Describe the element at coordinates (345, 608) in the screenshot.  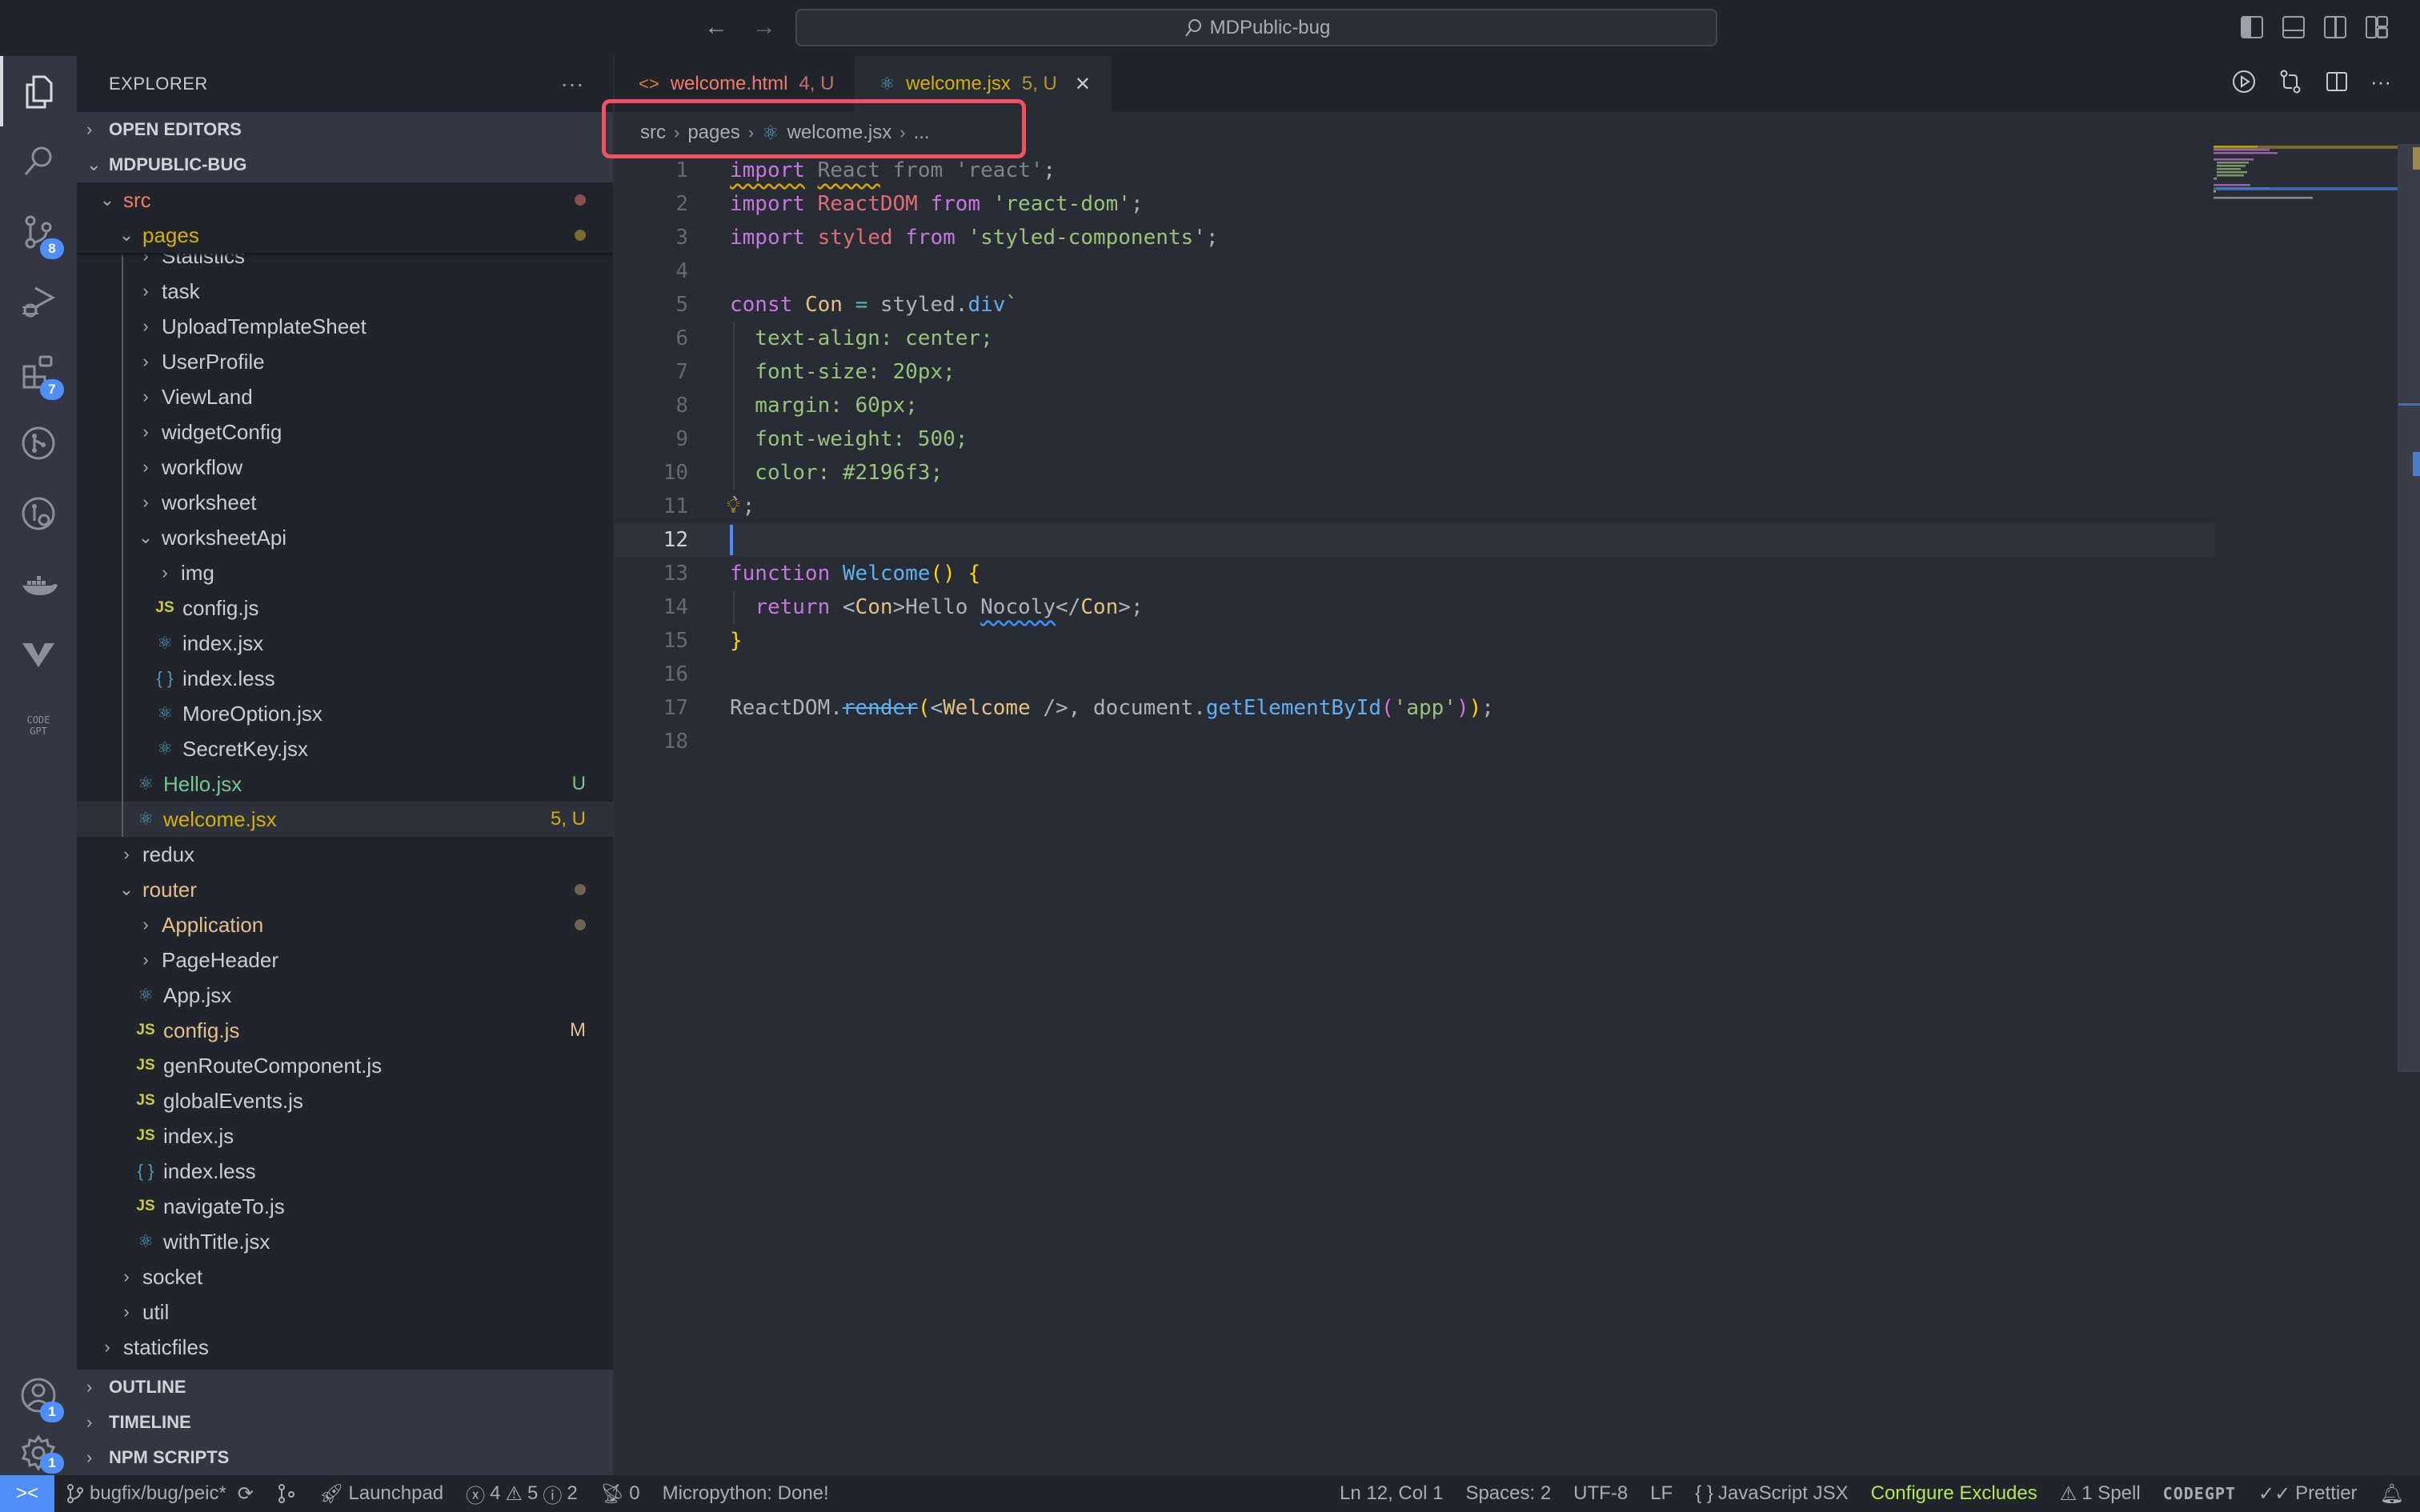
I see `tree-file: JS config.js` at that location.